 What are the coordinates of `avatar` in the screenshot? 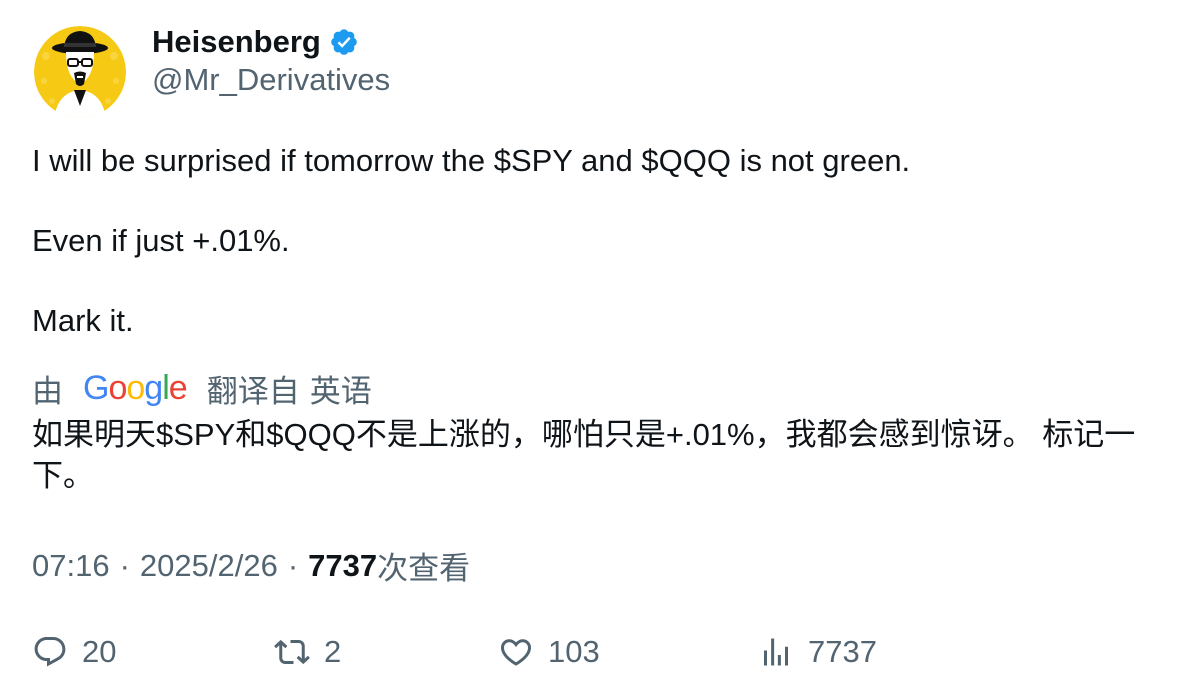 It's located at (80, 72).